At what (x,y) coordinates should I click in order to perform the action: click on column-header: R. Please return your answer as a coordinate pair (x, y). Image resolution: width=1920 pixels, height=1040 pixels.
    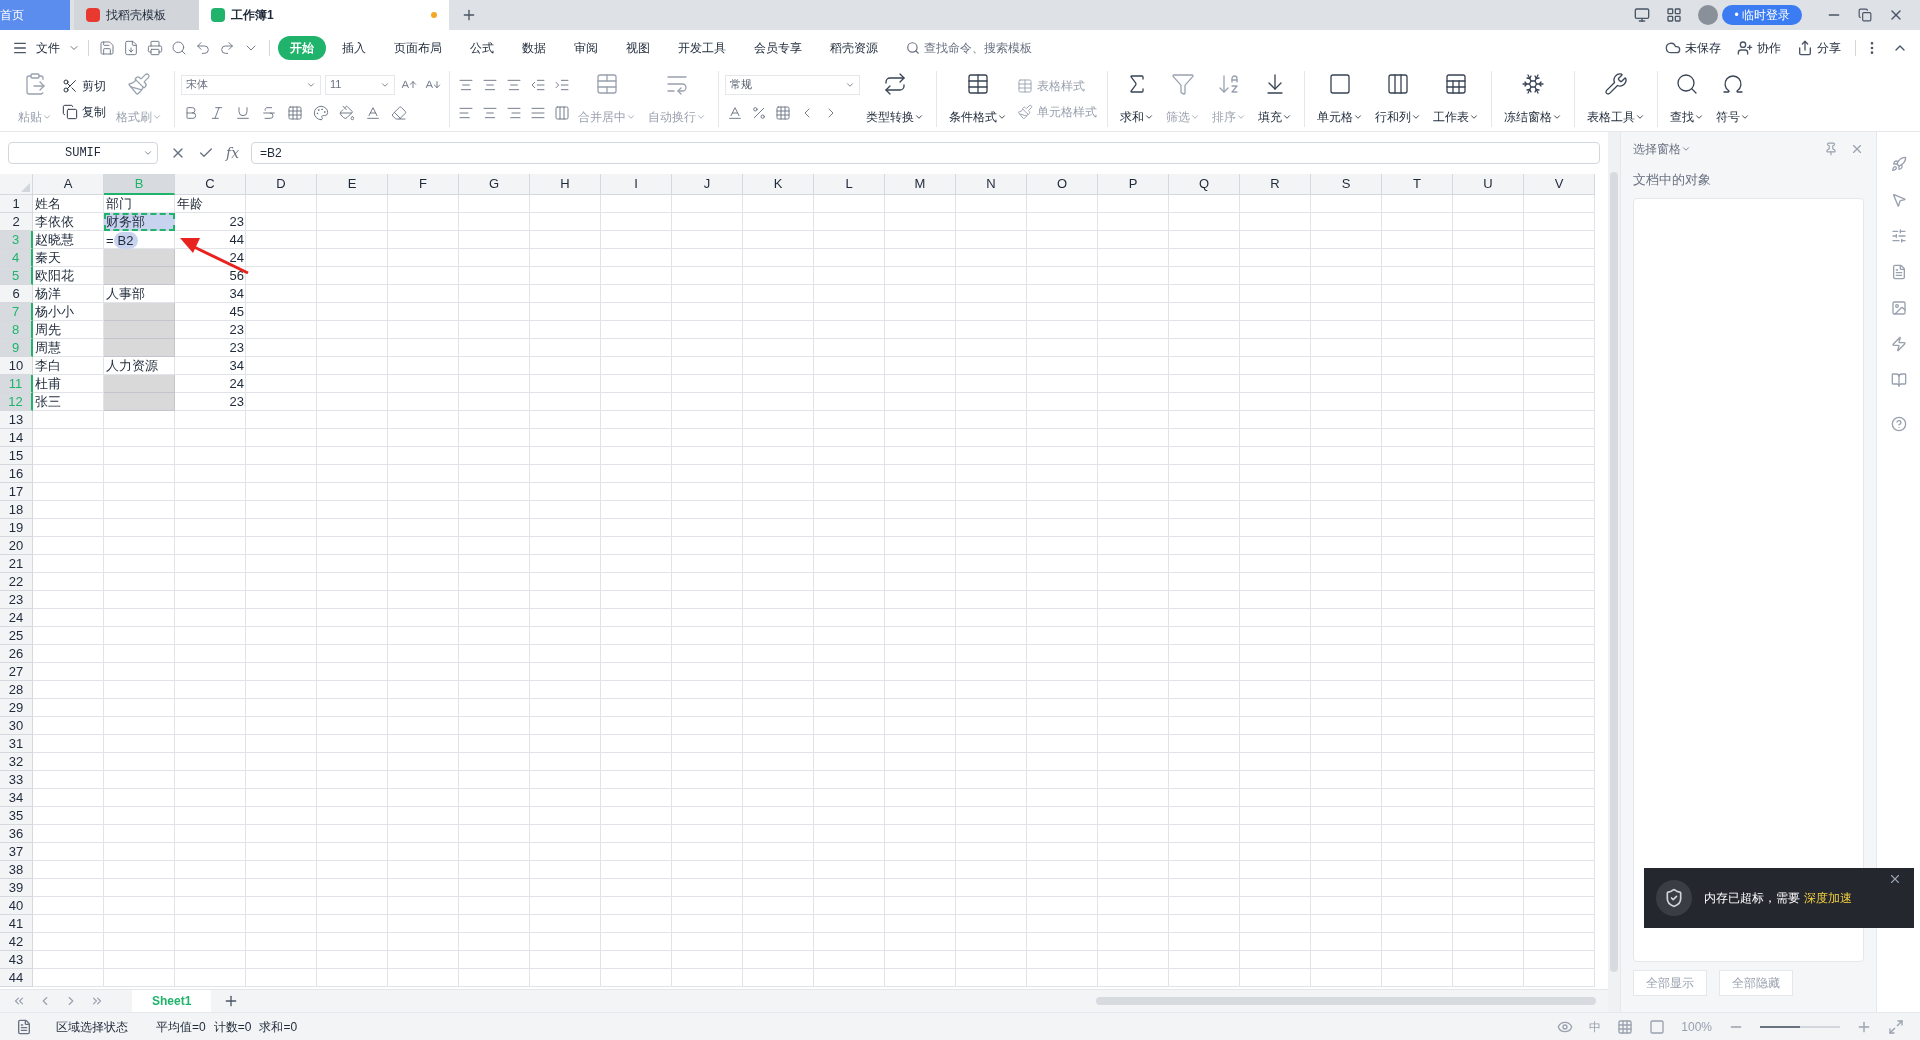
    Looking at the image, I should click on (1275, 184).